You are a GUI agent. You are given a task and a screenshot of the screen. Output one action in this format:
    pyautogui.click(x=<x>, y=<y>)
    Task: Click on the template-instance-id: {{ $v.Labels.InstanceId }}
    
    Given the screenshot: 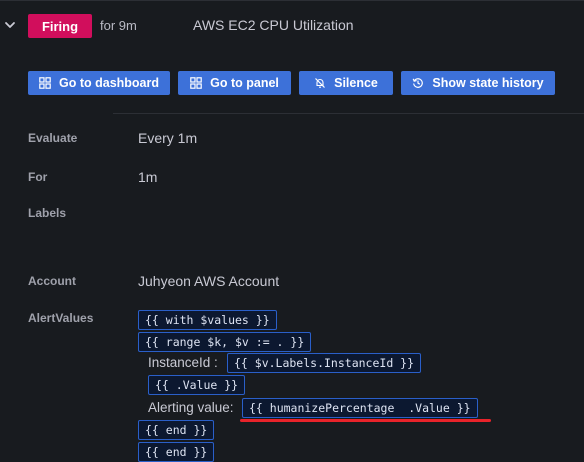 What is the action you would take?
    pyautogui.click(x=324, y=363)
    